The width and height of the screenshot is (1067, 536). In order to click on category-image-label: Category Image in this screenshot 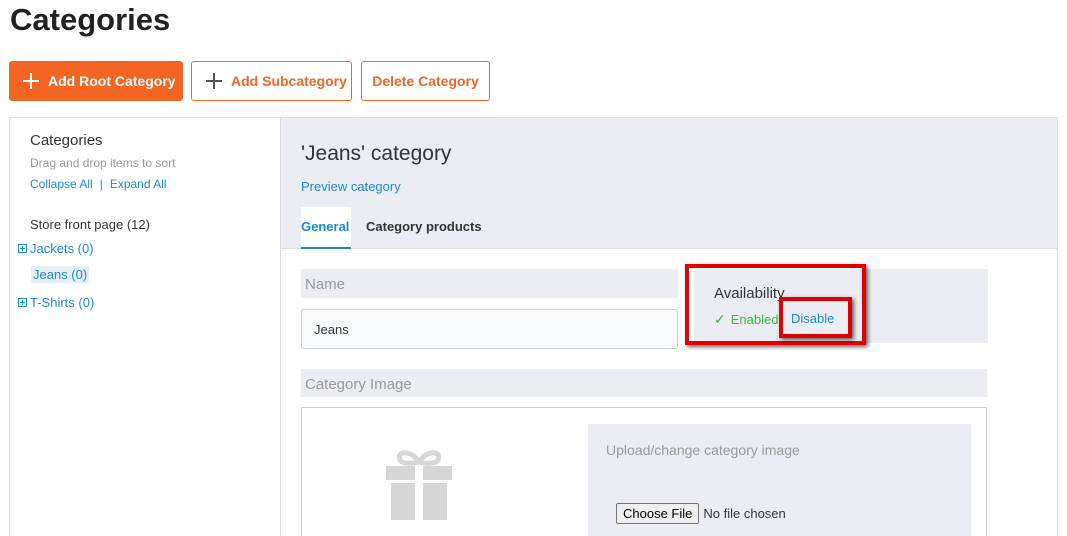, I will do `click(644, 383)`.